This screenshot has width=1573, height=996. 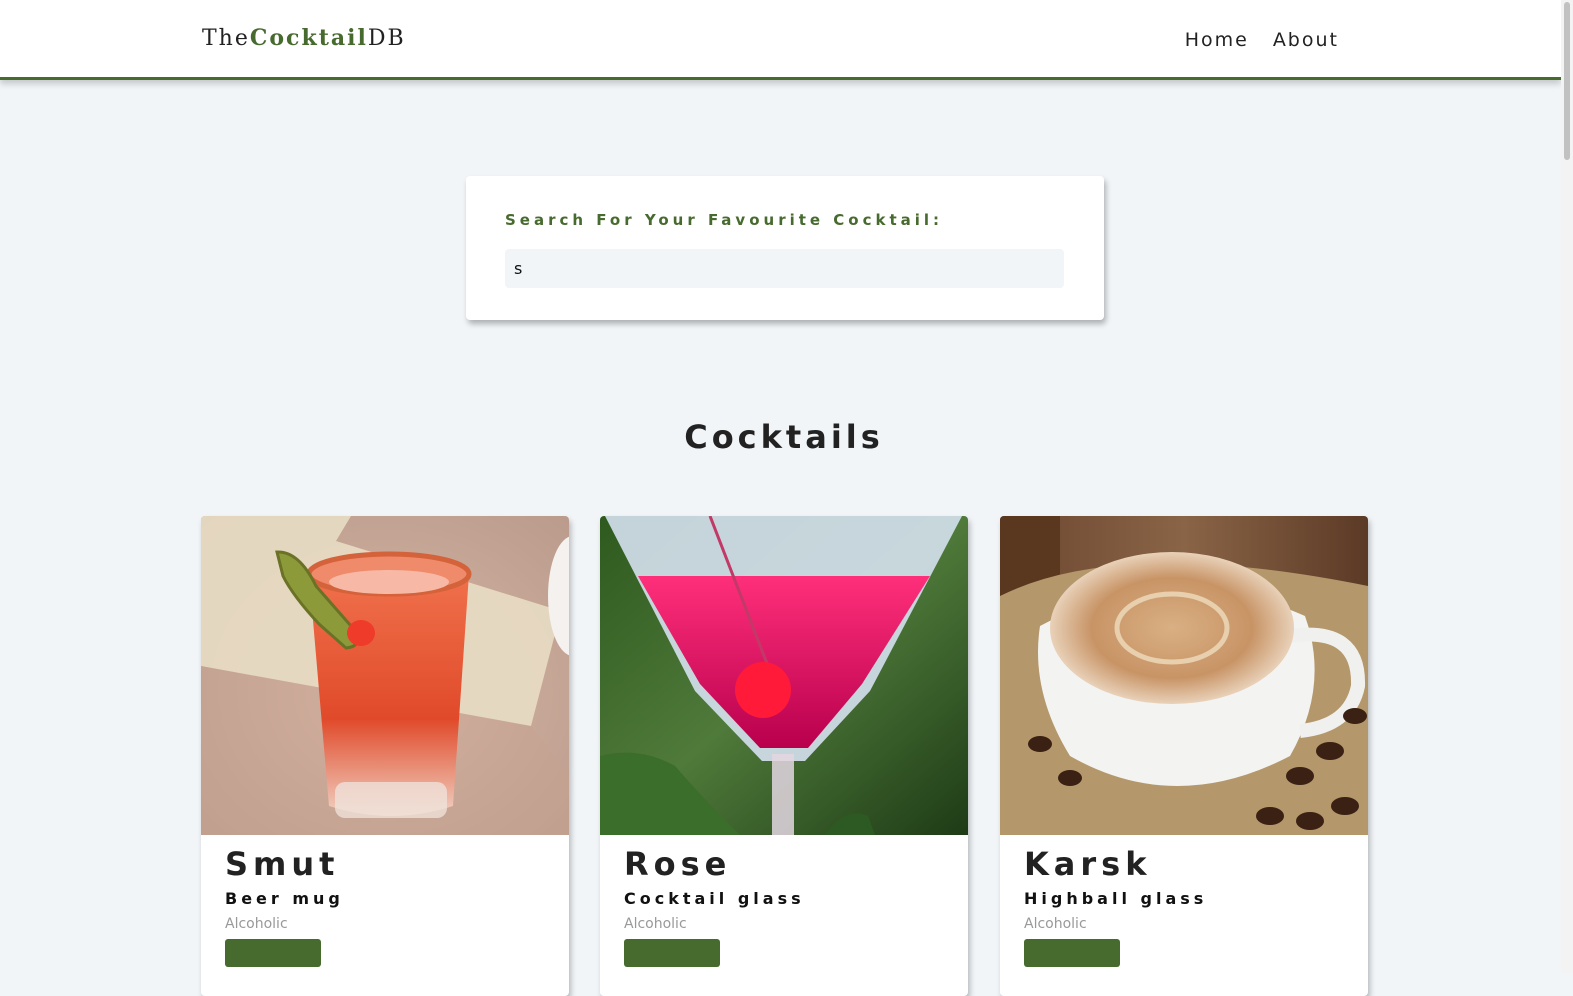 I want to click on cocktail-card: Rose Cocktail glass Alcoholic, so click(x=784, y=756).